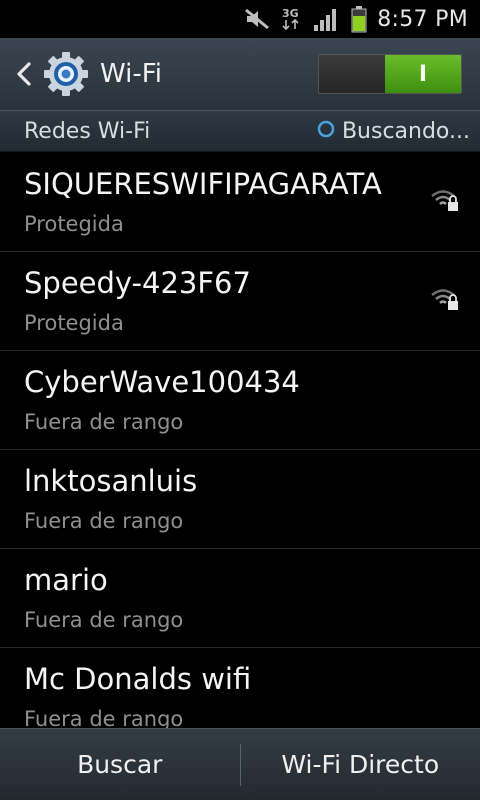 The height and width of the screenshot is (800, 480). Describe the element at coordinates (131, 74) in the screenshot. I see `page-title: Wi-Fi` at that location.